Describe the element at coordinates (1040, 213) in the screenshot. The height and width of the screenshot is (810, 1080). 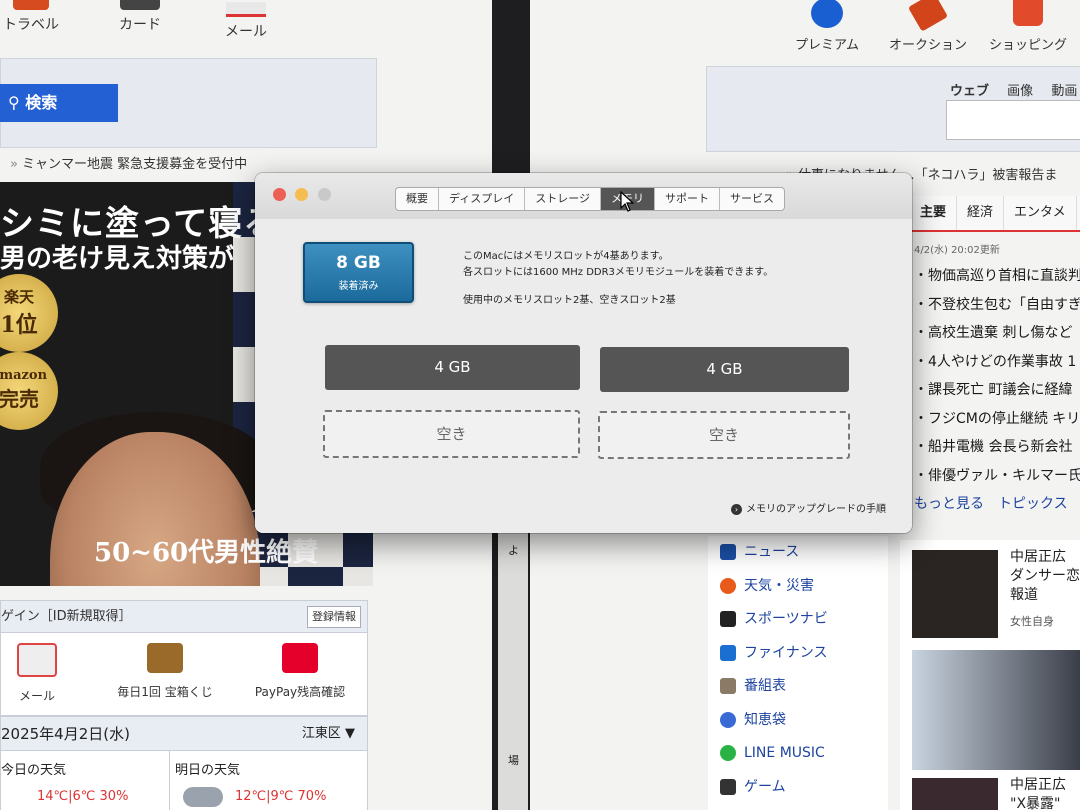
I see `tab-entertainment: エンタメ` at that location.